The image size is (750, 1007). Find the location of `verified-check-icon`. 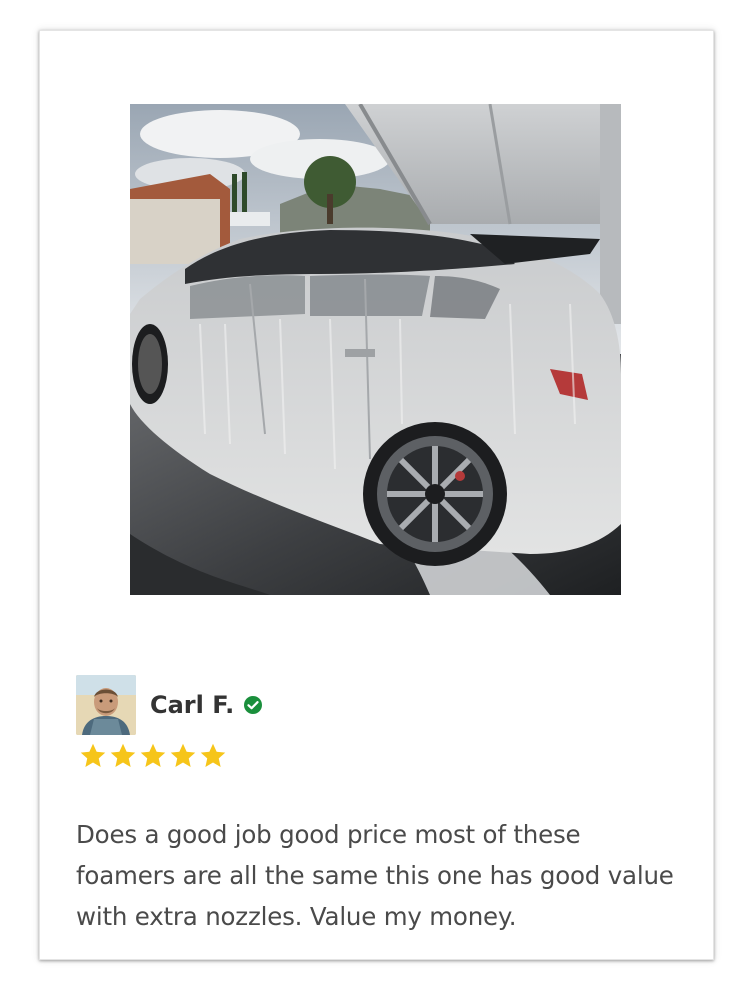

verified-check-icon is located at coordinates (253, 705).